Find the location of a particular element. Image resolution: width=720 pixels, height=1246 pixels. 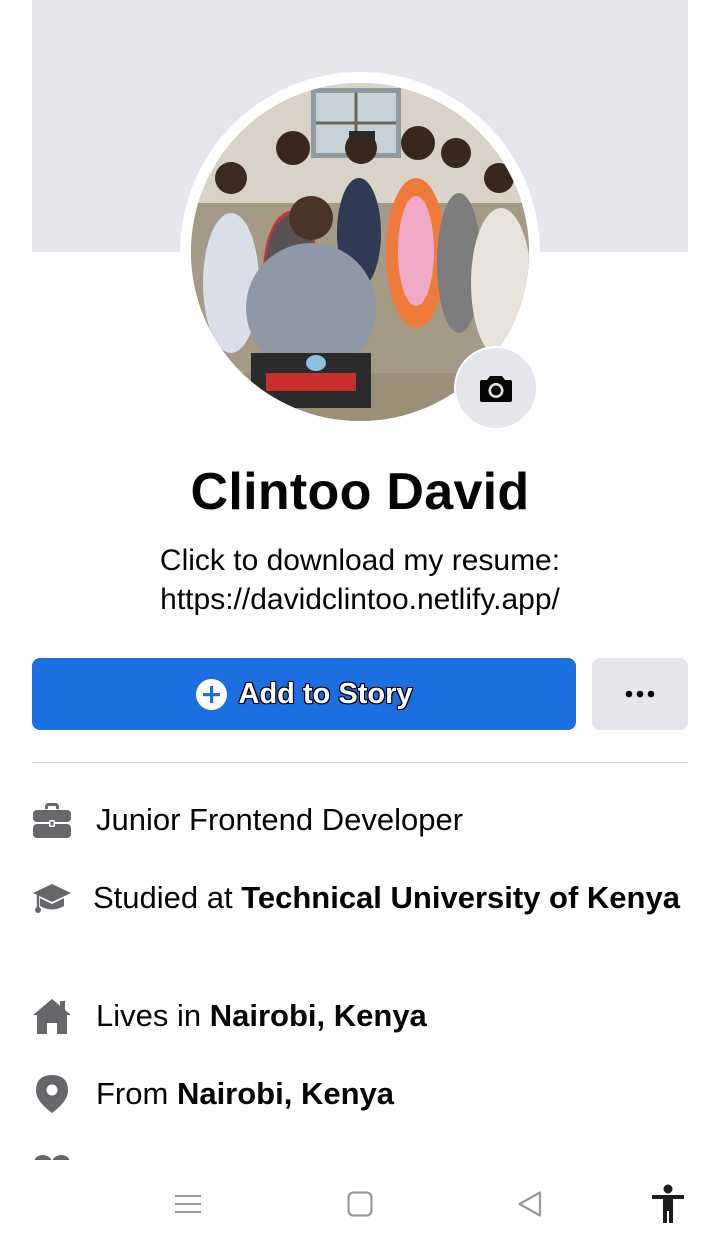

nav-back-button is located at coordinates (530, 1204).